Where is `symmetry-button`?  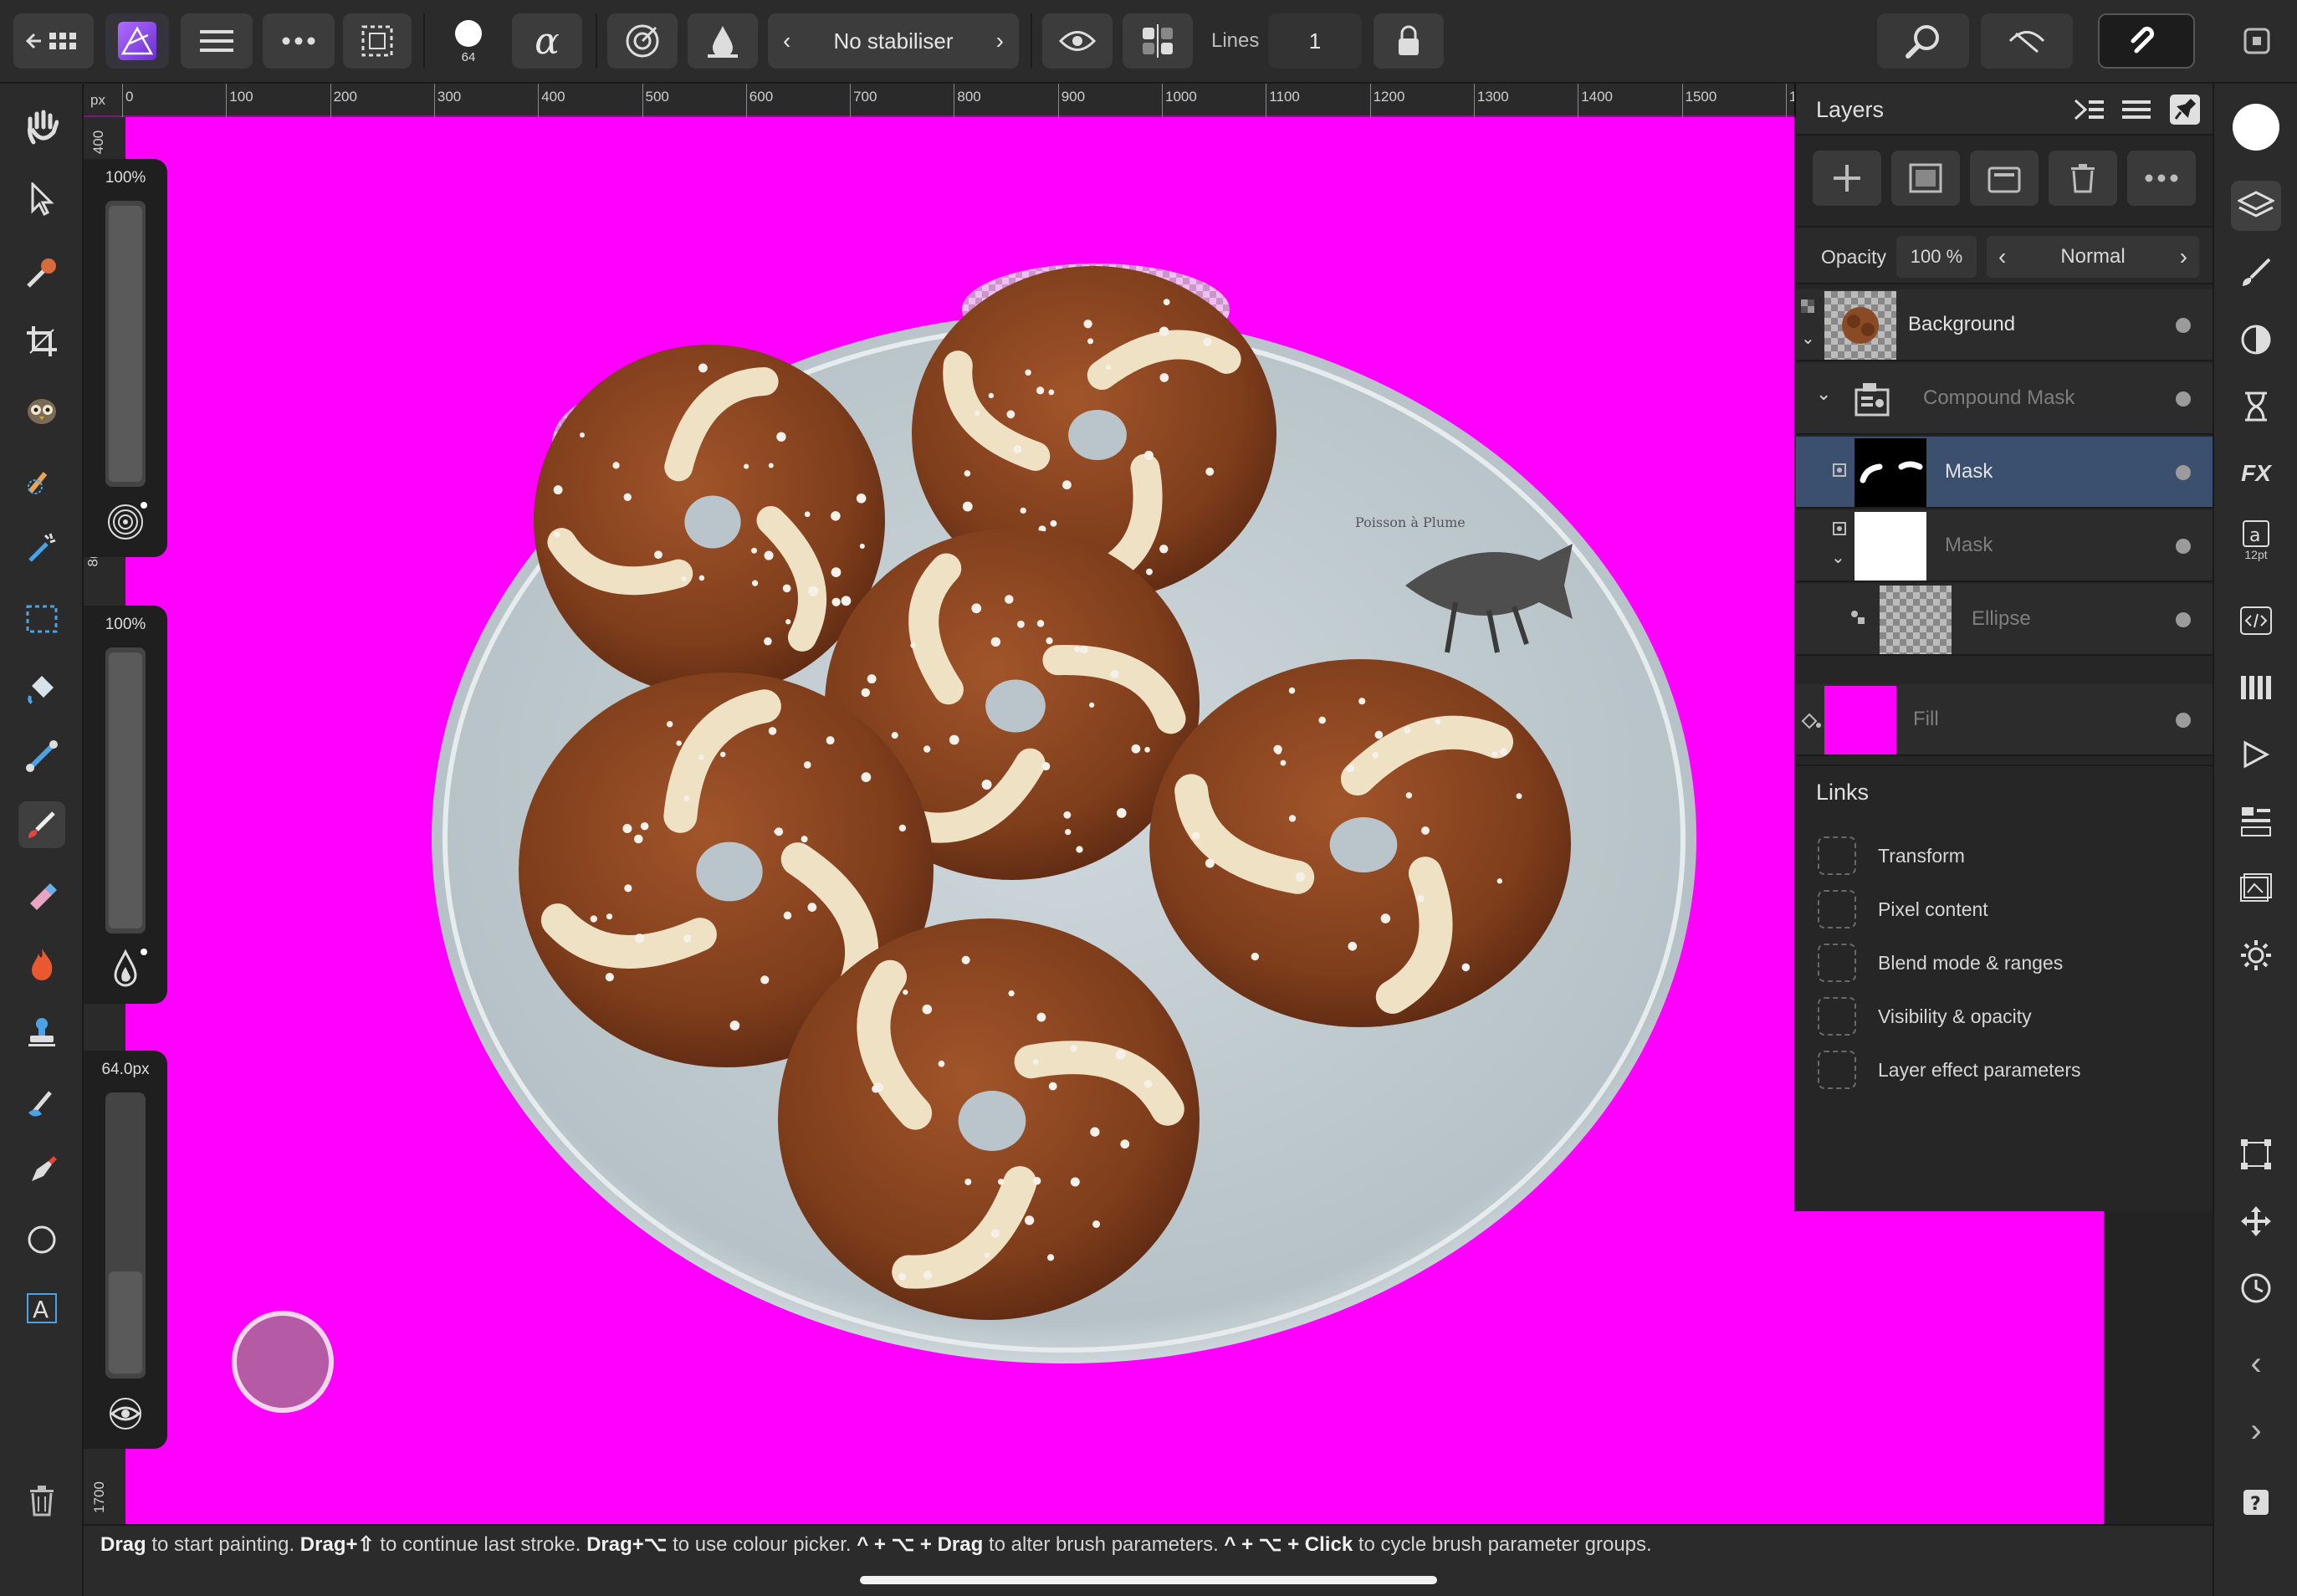 symmetry-button is located at coordinates (1158, 41).